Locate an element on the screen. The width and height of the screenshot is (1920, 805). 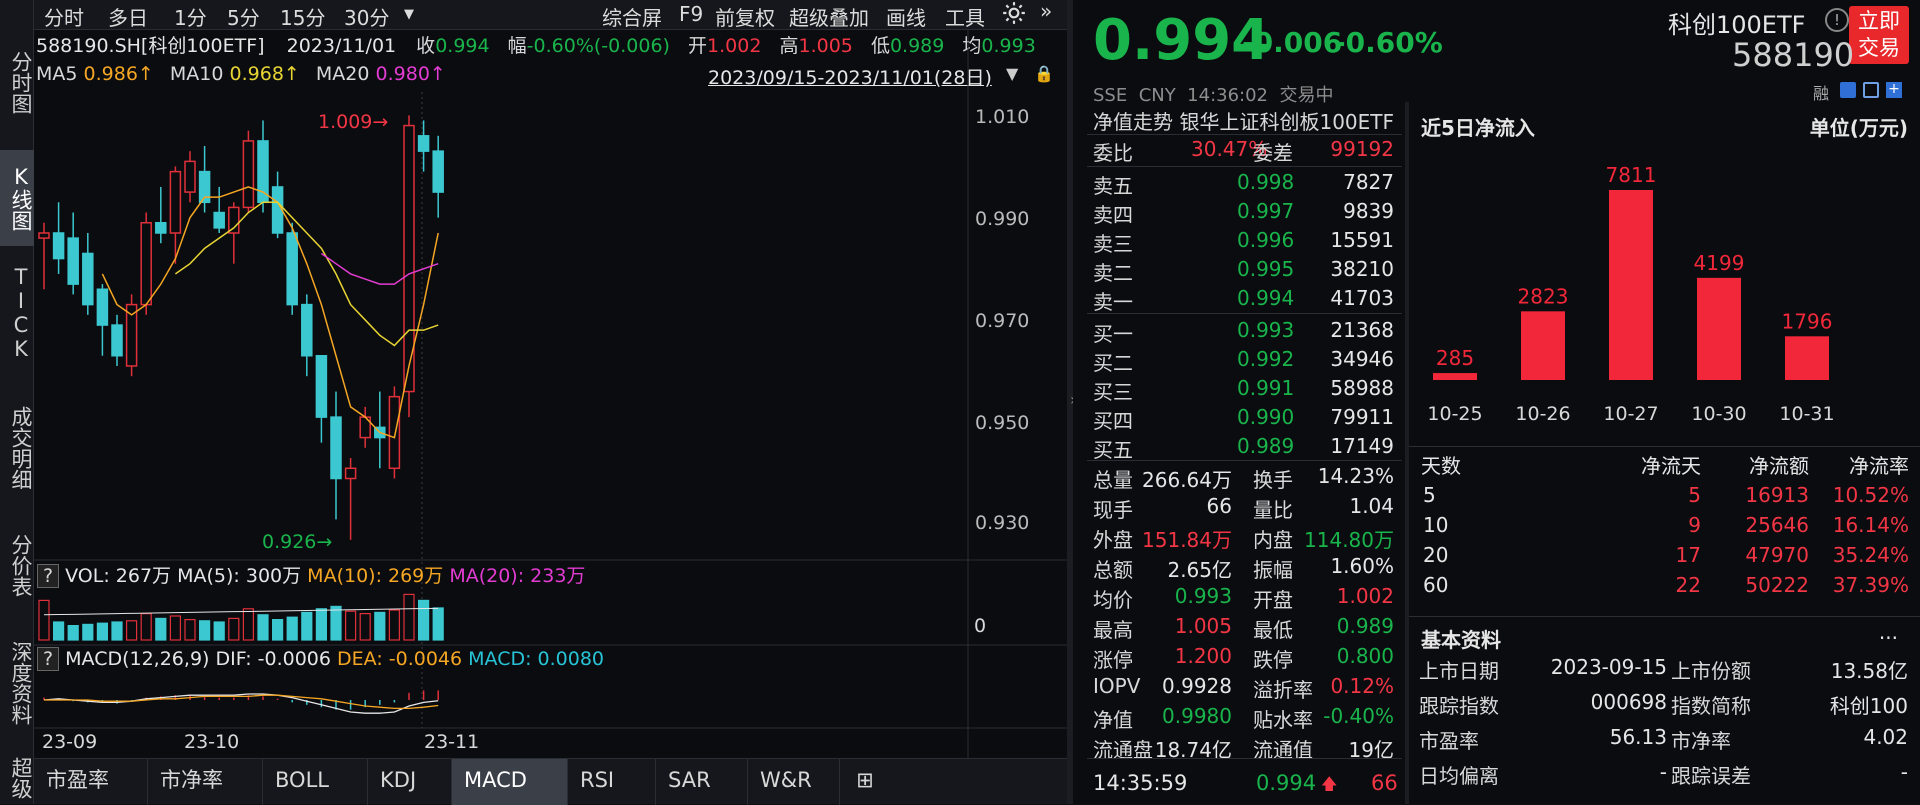
basic-label: 指数简称 is located at coordinates (1711, 706).